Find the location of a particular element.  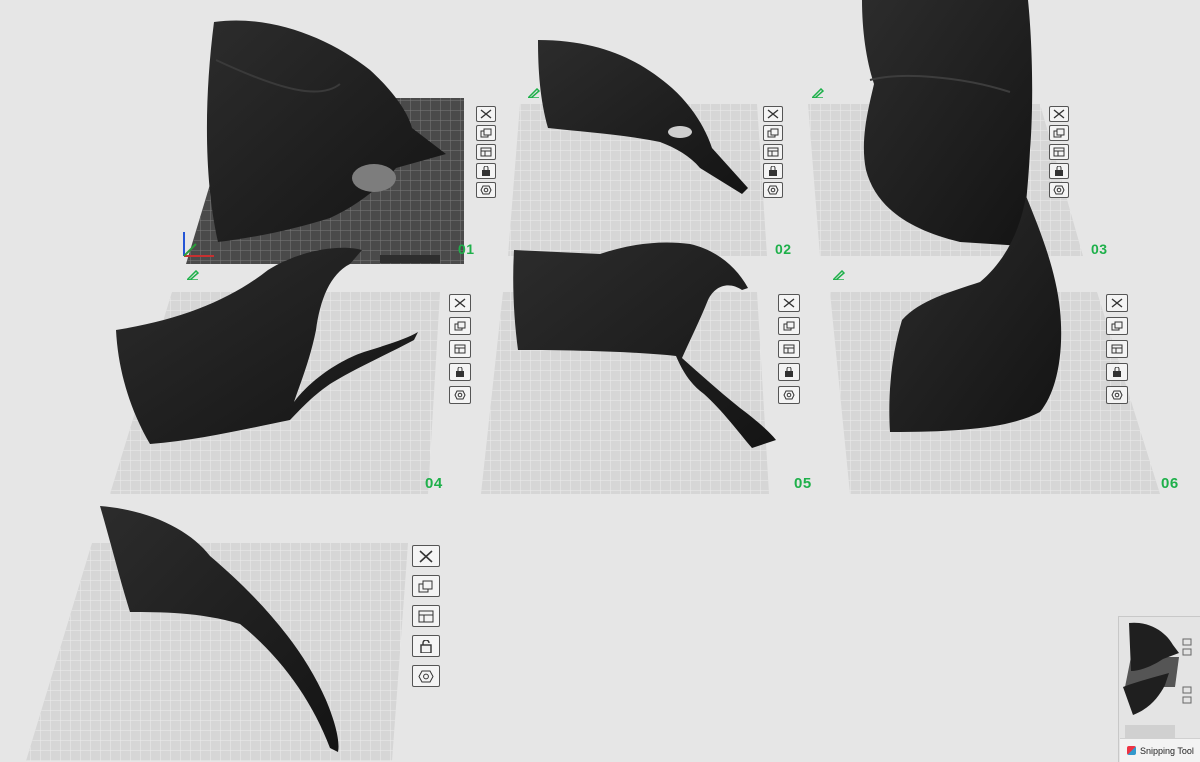

plate-label-03: 03 is located at coordinates (1099, 249).